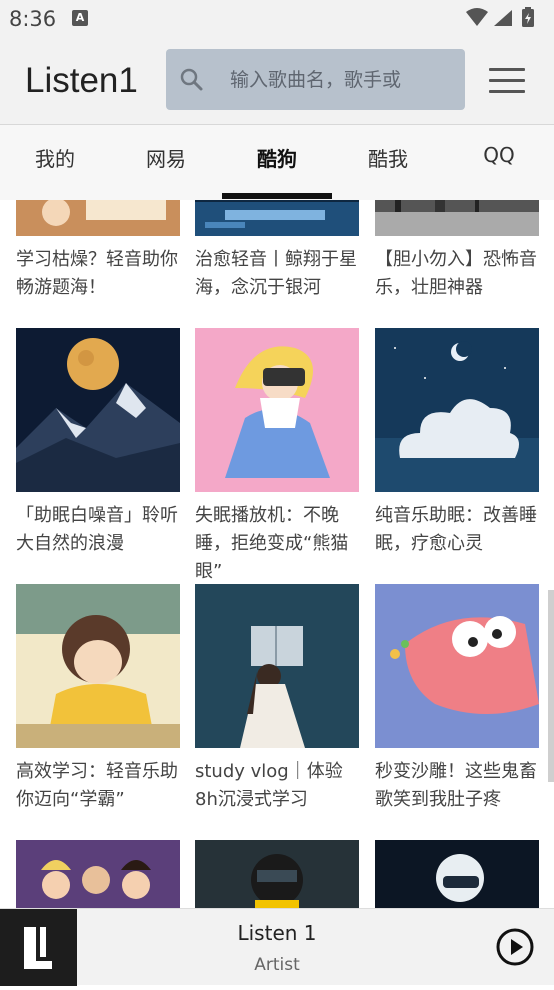  What do you see at coordinates (388, 157) in the screenshot?
I see `tab-kuwo: 酷我` at bounding box center [388, 157].